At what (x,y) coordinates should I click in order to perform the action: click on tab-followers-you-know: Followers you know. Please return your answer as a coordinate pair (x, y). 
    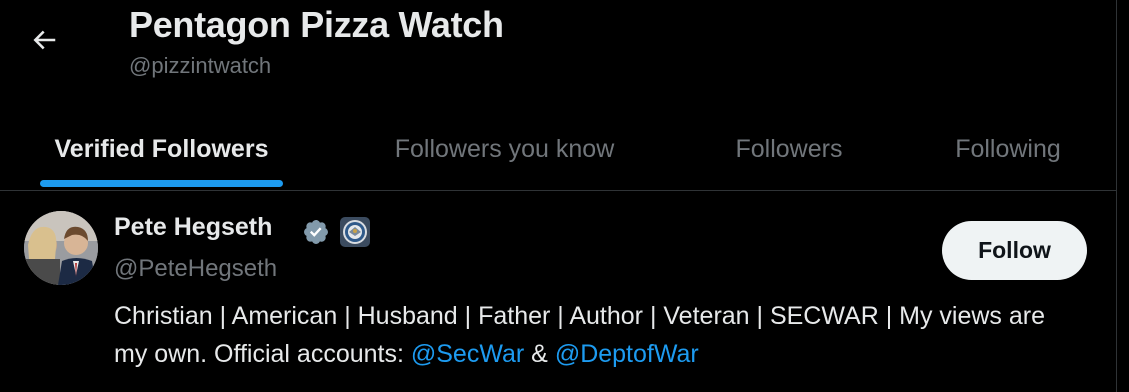
    Looking at the image, I should click on (504, 149).